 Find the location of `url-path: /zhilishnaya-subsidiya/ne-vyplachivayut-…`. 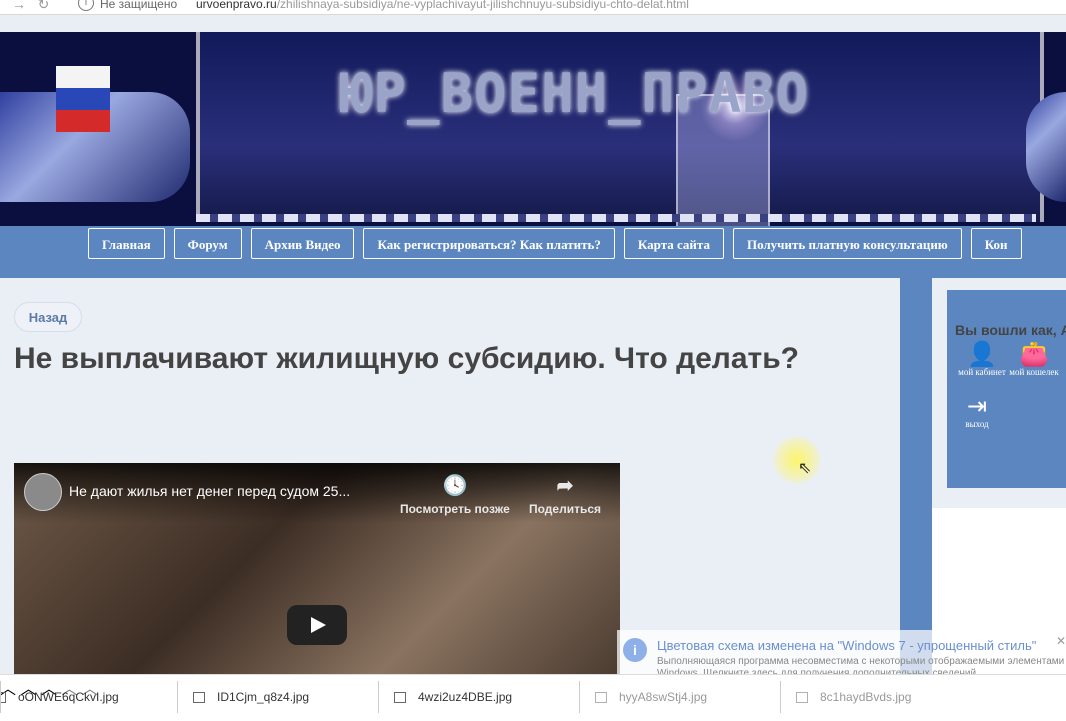

url-path: /zhilishnaya-subsidiya/ne-vyplachivayut-… is located at coordinates (482, 5).